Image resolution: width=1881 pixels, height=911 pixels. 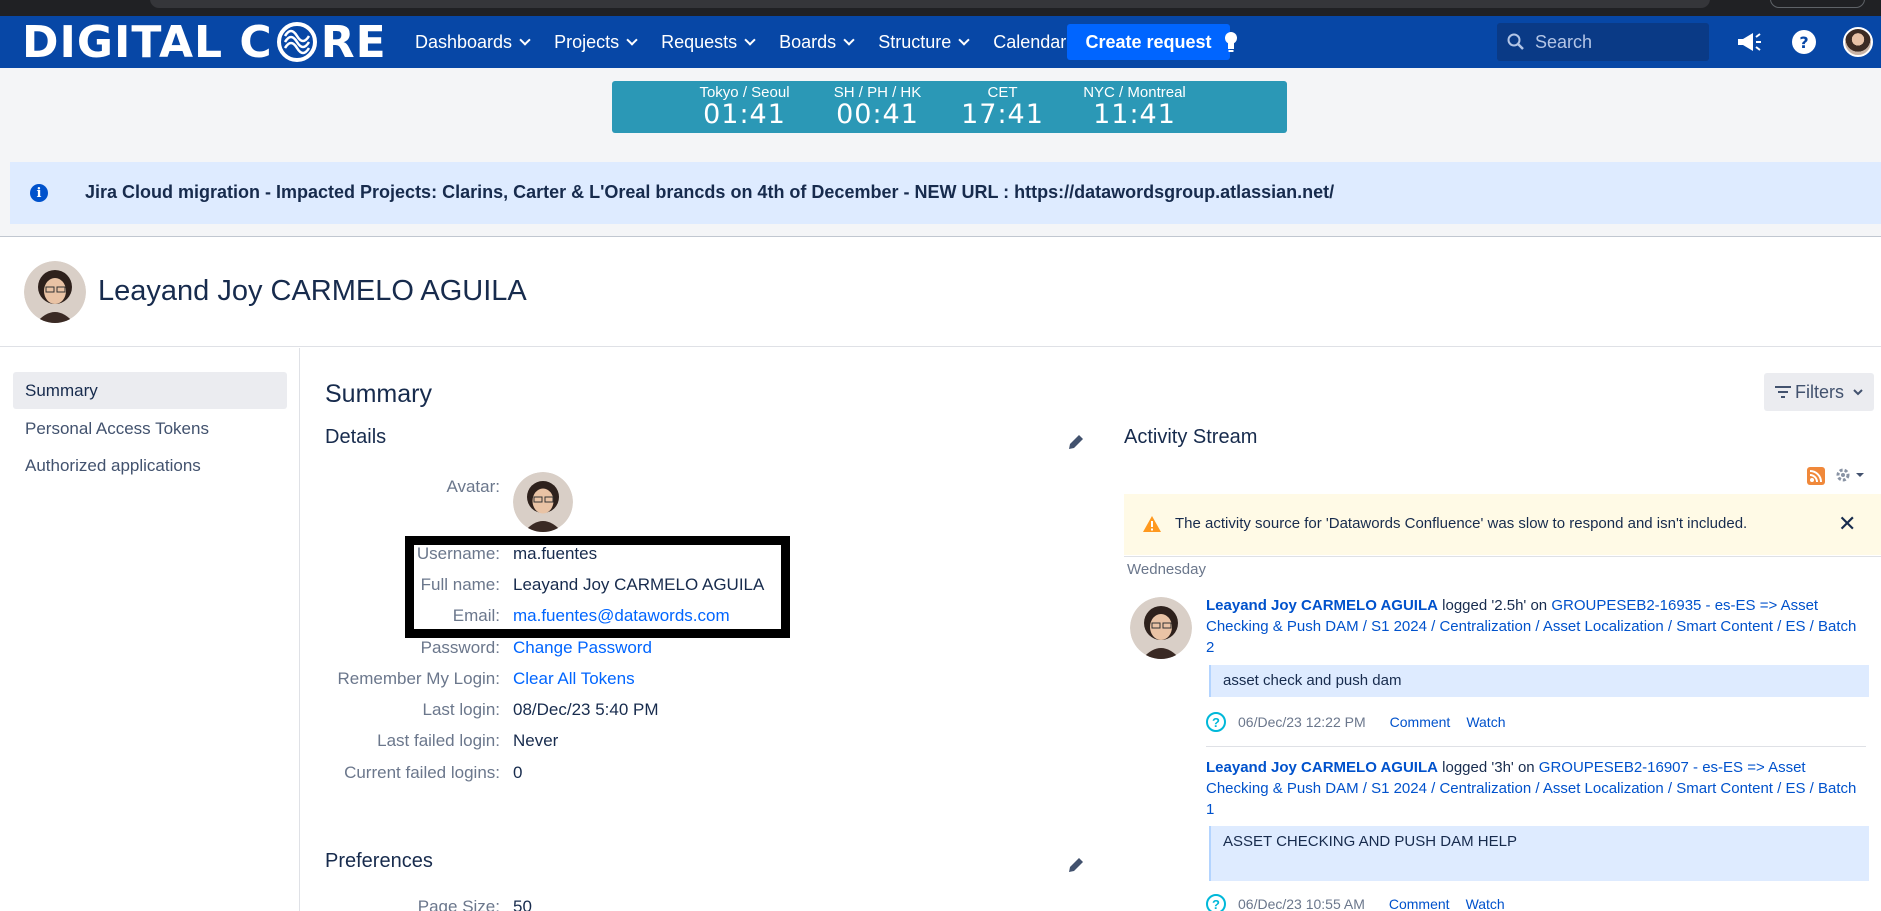 I want to click on filters-label: Filters, so click(x=1819, y=391).